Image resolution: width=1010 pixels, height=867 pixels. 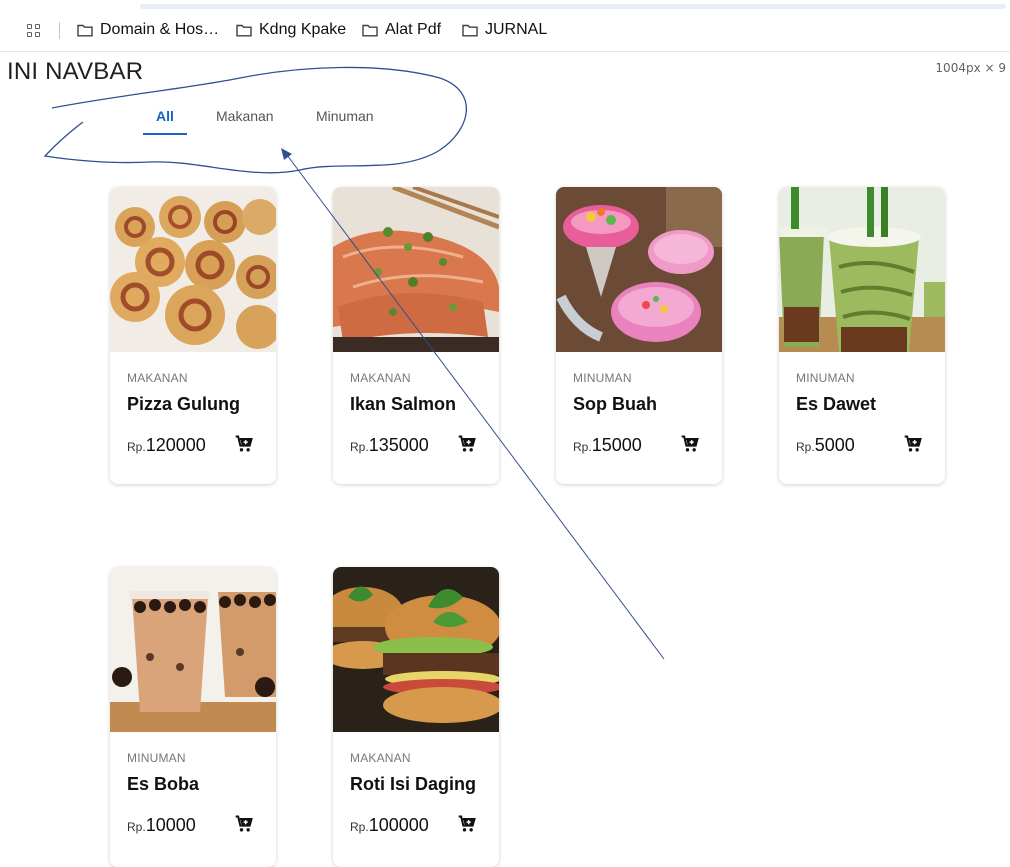 I want to click on product-card-es-dawet: MINUMAN Es Dawet Rp.5000, so click(x=862, y=335).